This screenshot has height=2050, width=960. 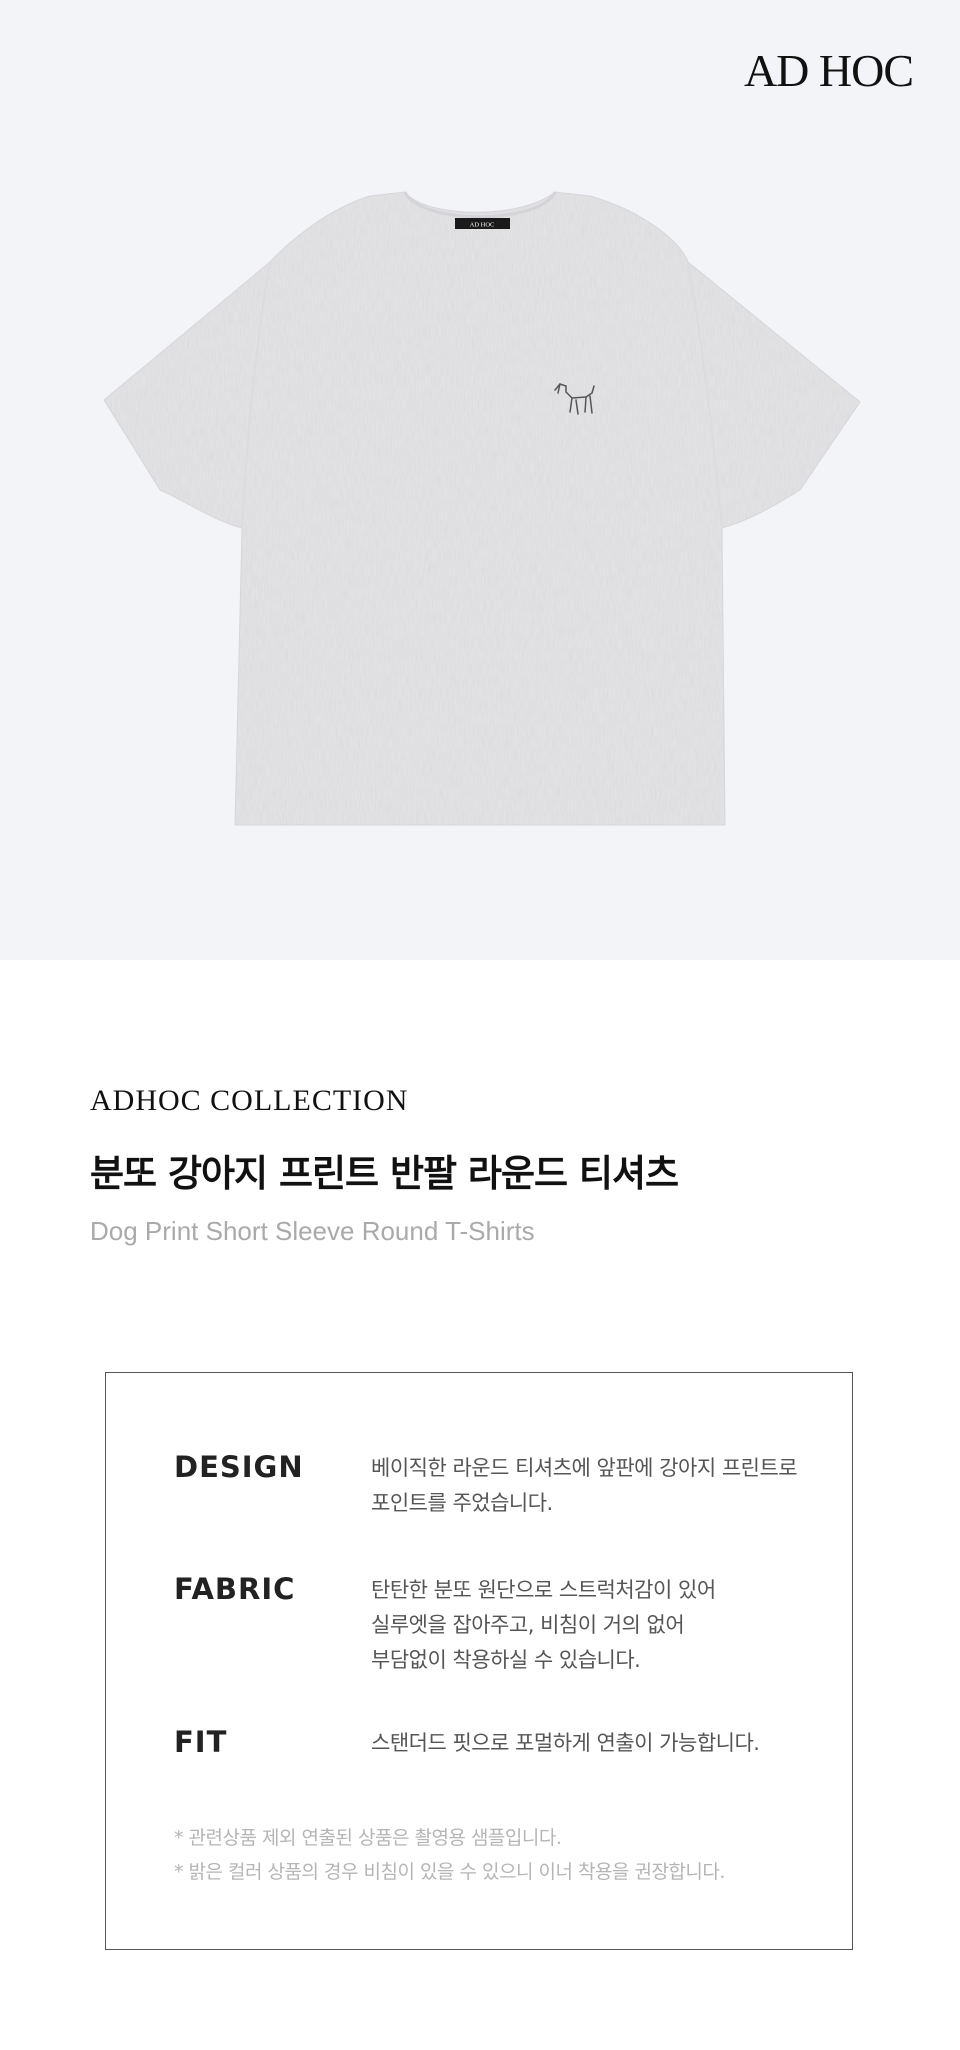 What do you see at coordinates (312, 1231) in the screenshot?
I see `product-title-english: Dog Print Short Sleeve Round T-Shirts` at bounding box center [312, 1231].